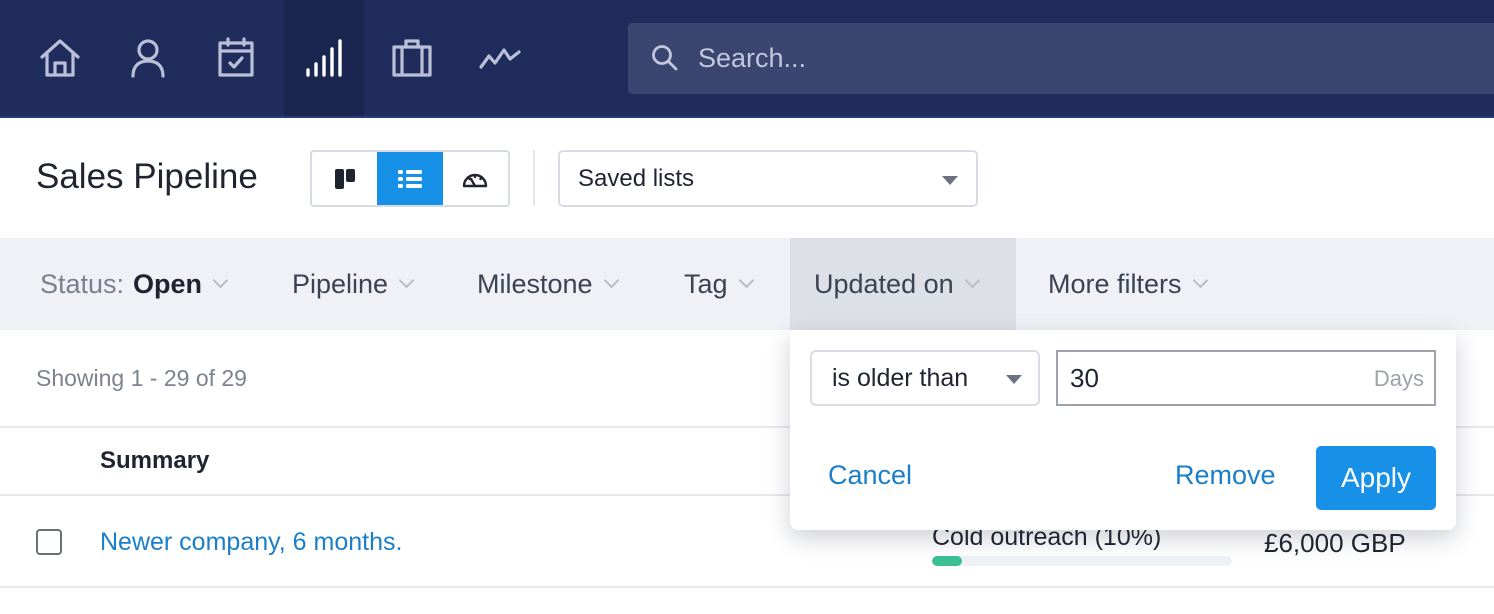  Describe the element at coordinates (636, 178) in the screenshot. I see `saved-lists-label: Saved lists` at that location.